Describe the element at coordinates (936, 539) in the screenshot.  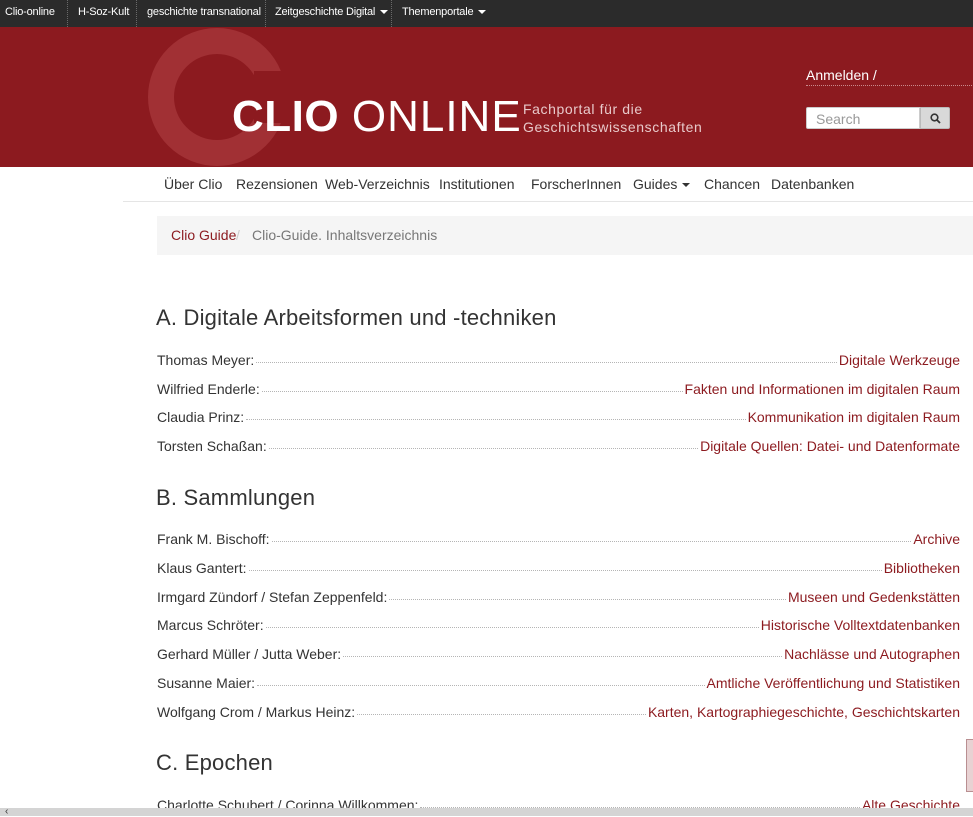
I see `entry-title-link: Archive` at that location.